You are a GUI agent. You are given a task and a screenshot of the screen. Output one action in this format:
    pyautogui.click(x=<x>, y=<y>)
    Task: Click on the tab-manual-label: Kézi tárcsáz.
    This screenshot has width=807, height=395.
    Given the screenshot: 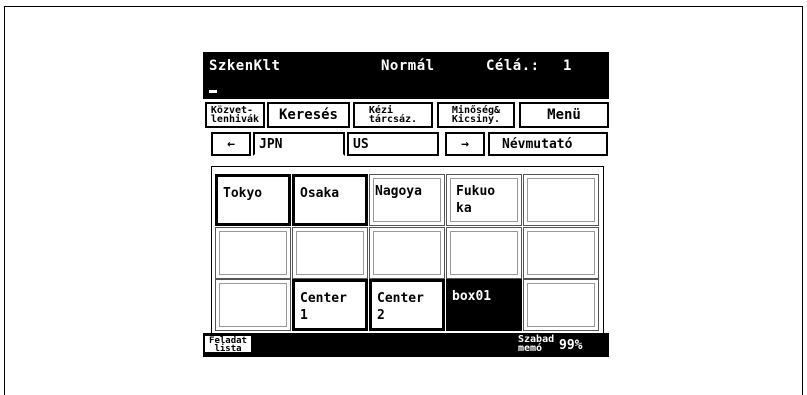 What is the action you would take?
    pyautogui.click(x=393, y=115)
    